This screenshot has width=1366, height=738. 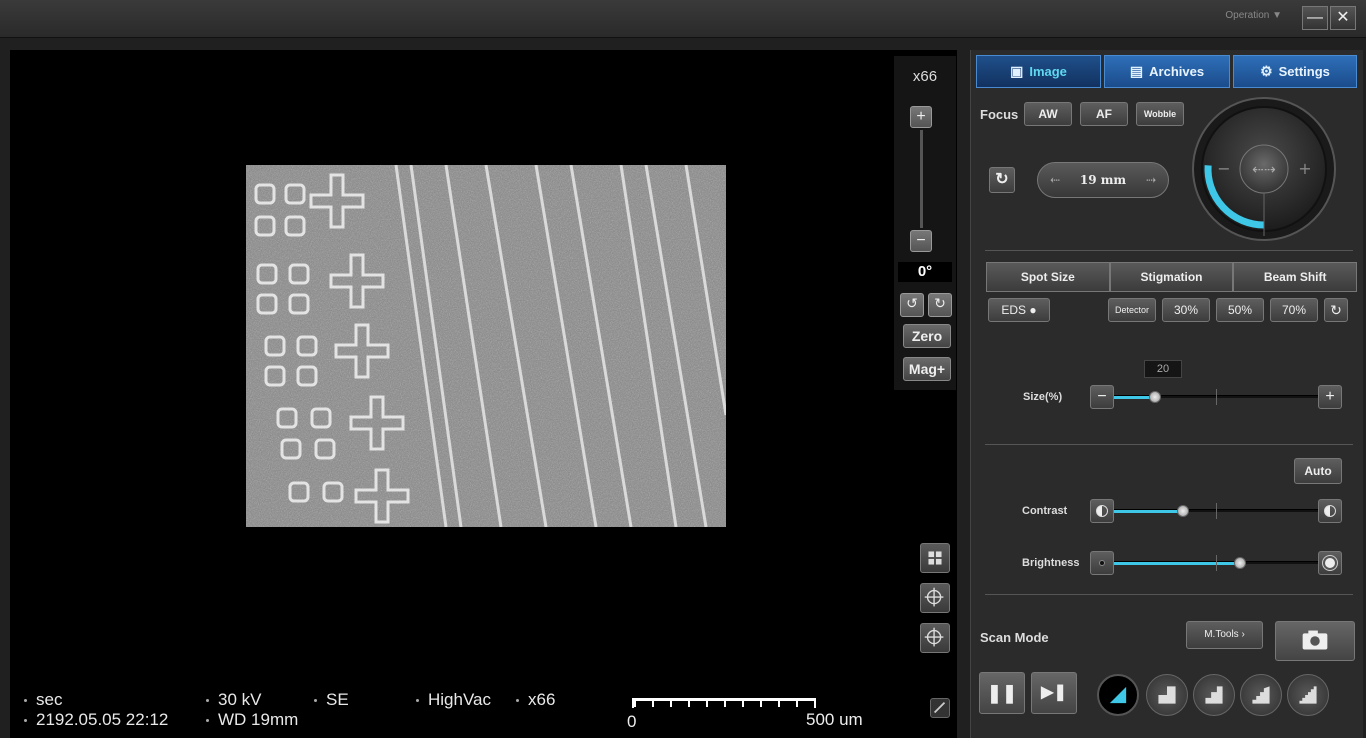 I want to click on knob-minus-icon: −, so click(x=1223, y=168).